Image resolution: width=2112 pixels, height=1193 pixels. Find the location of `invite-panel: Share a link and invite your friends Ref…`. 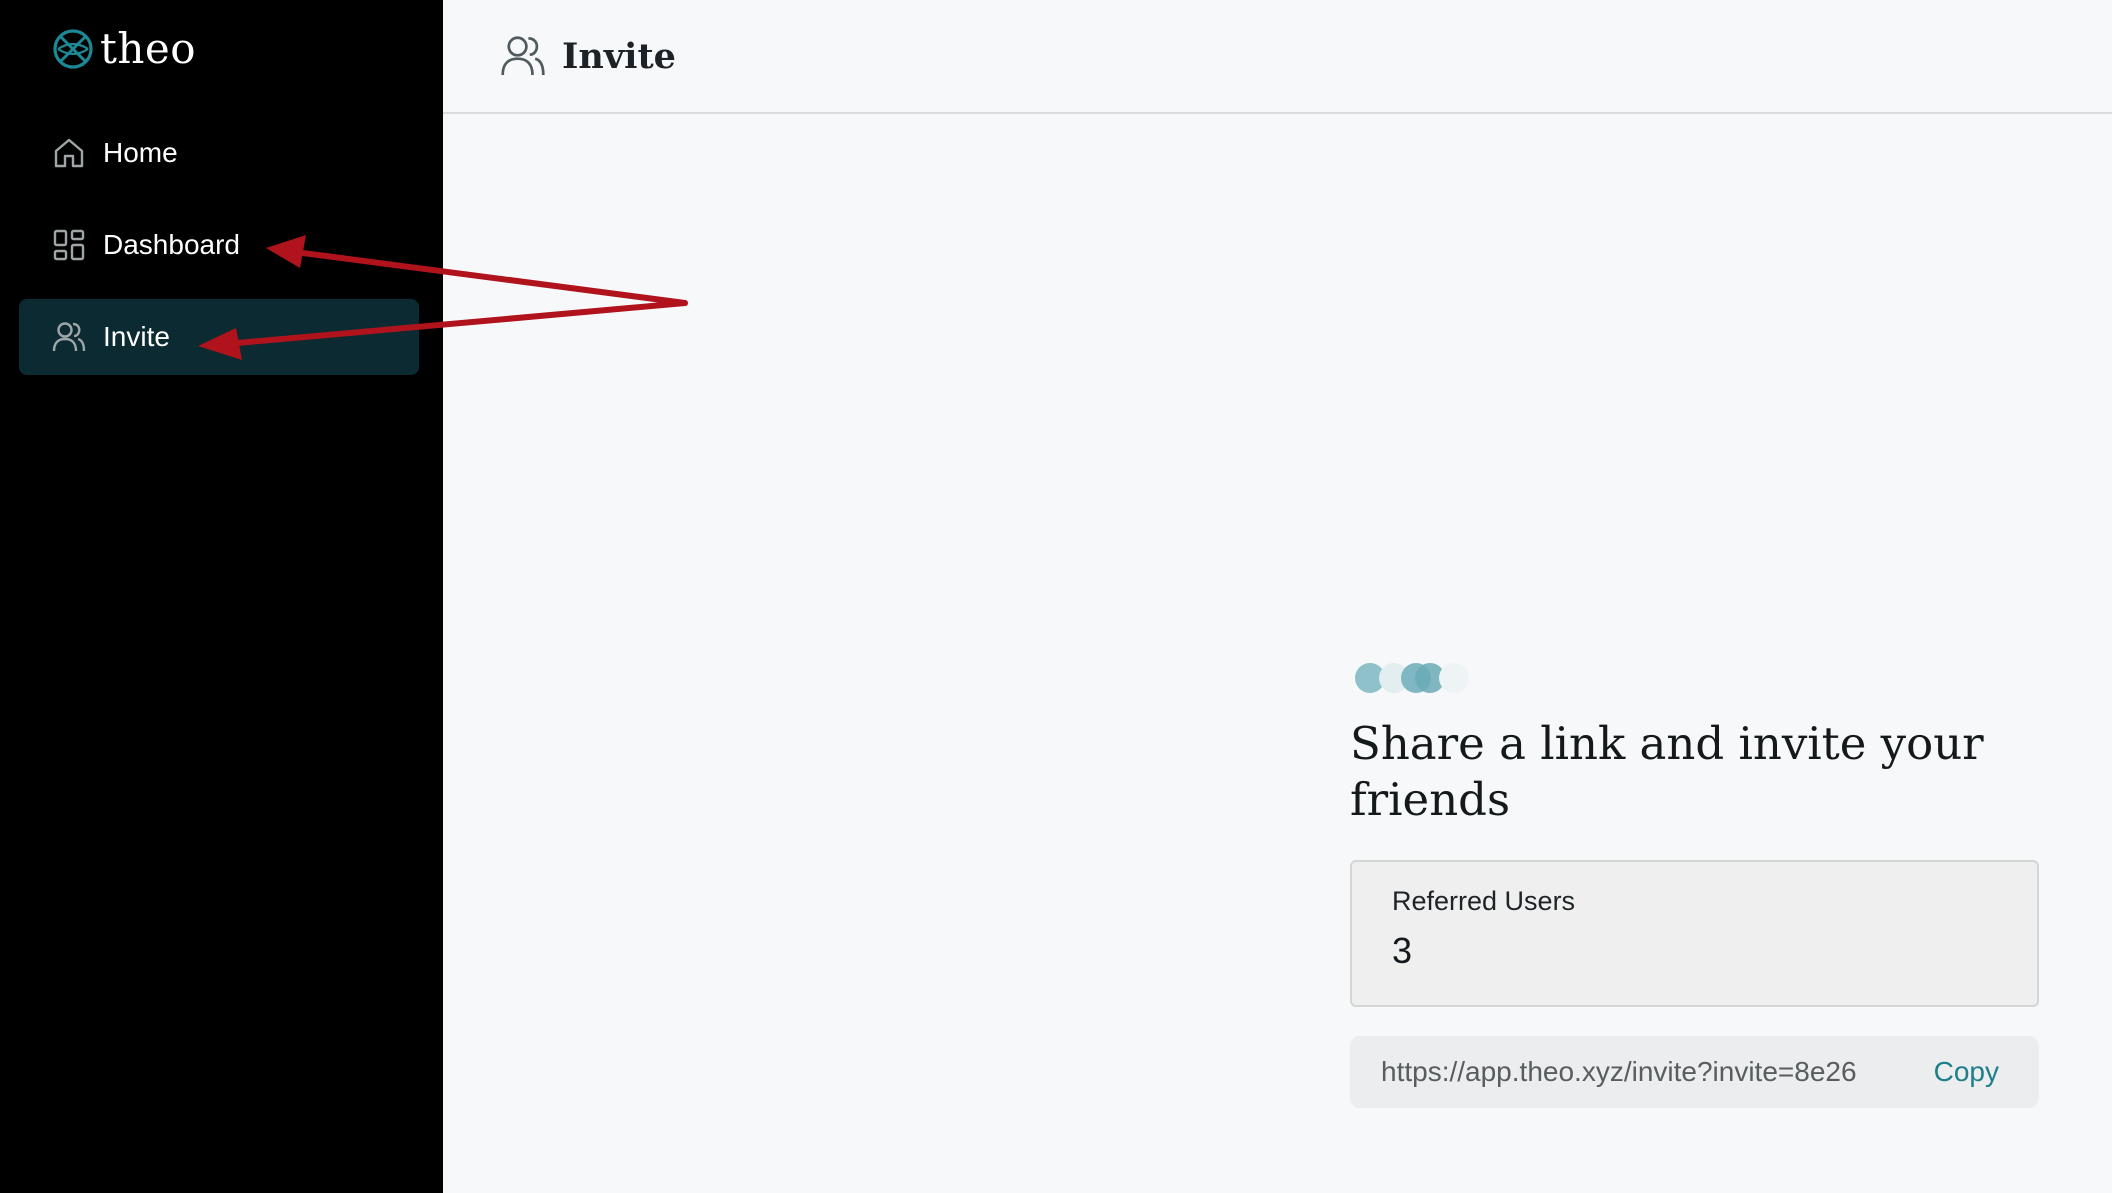

invite-panel: Share a link and invite your friends Ref… is located at coordinates (1695, 883).